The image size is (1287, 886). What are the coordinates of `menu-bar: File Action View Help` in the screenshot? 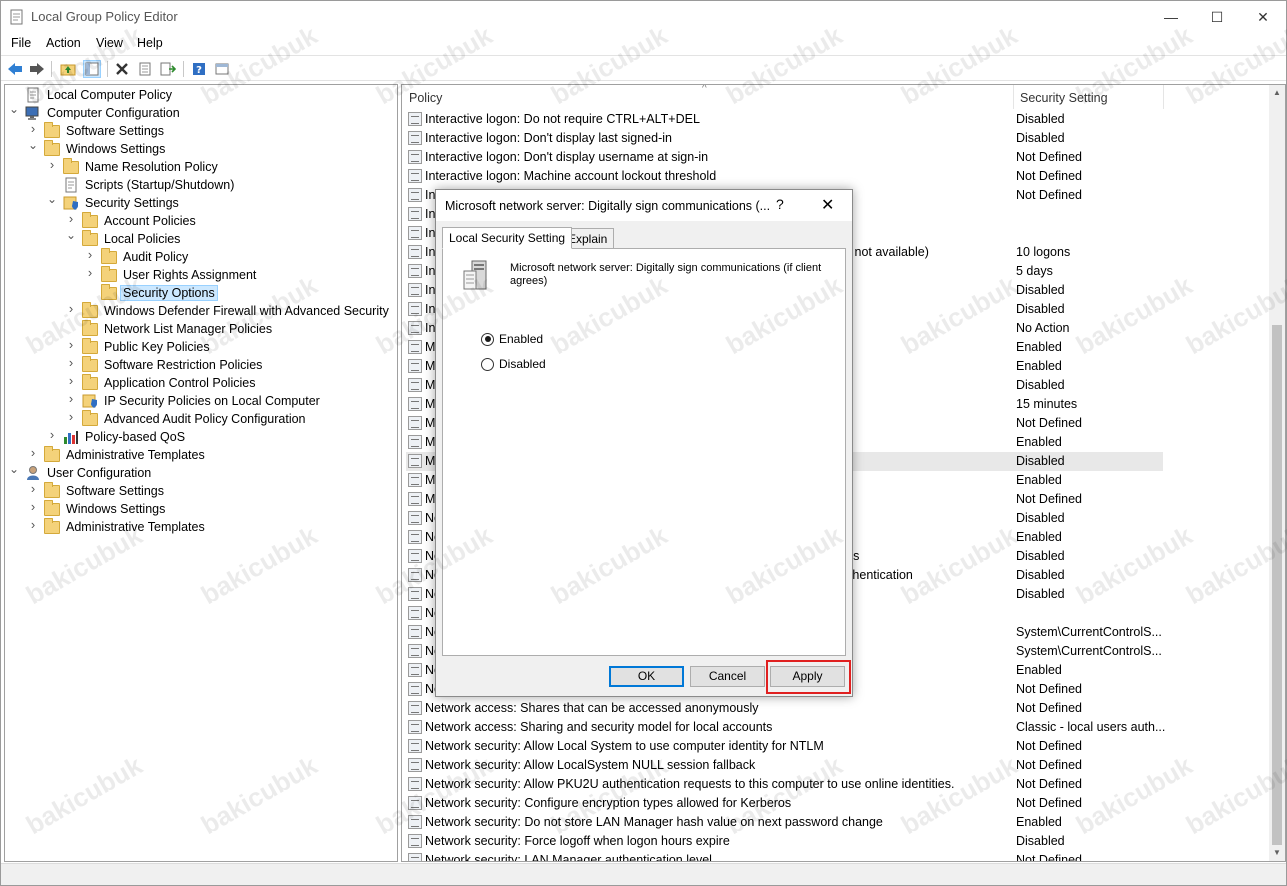 It's located at (643, 43).